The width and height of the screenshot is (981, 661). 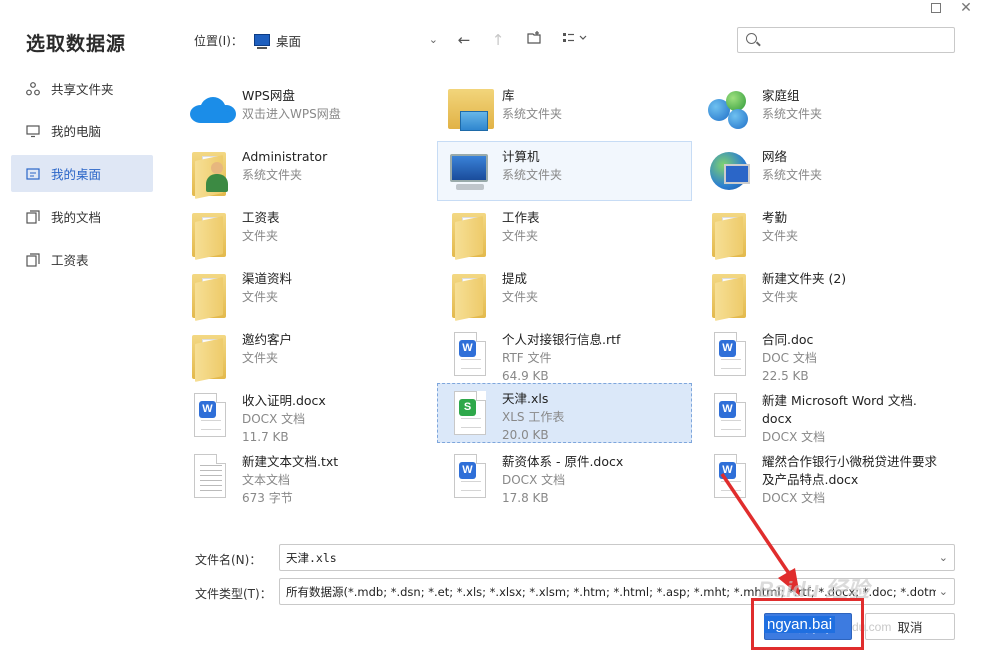 I want to click on file-item-wps-cloud: WPS网盘 双击进入WPS网盘, so click(x=304, y=110).